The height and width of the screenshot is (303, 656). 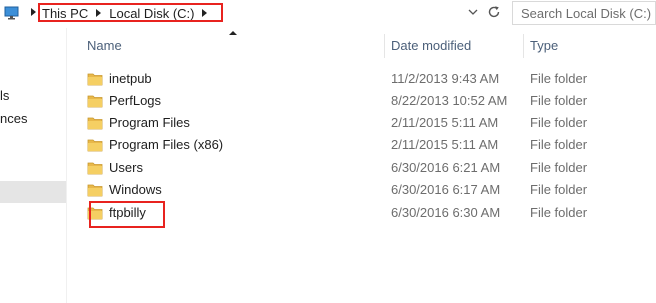 I want to click on file-row: ftpbilly 6/30/2016 6:30 AM File folder, so click(x=368, y=213).